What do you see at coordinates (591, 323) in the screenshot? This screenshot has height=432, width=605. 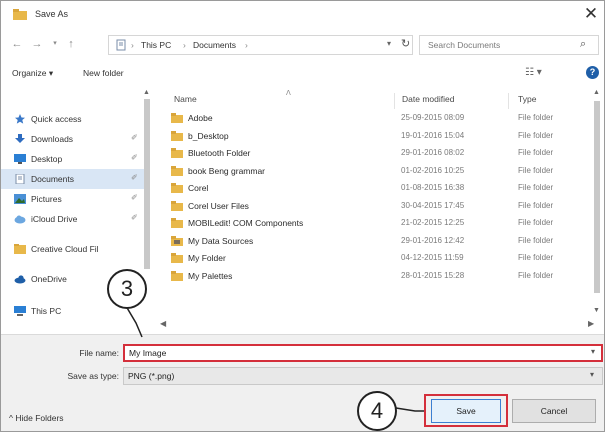 I see `scroll-right-icon: ▶` at bounding box center [591, 323].